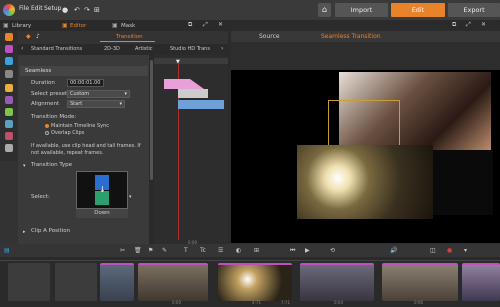 The width and height of the screenshot is (500, 307). Describe the element at coordinates (186, 250) in the screenshot. I see `text-icon: T` at that location.